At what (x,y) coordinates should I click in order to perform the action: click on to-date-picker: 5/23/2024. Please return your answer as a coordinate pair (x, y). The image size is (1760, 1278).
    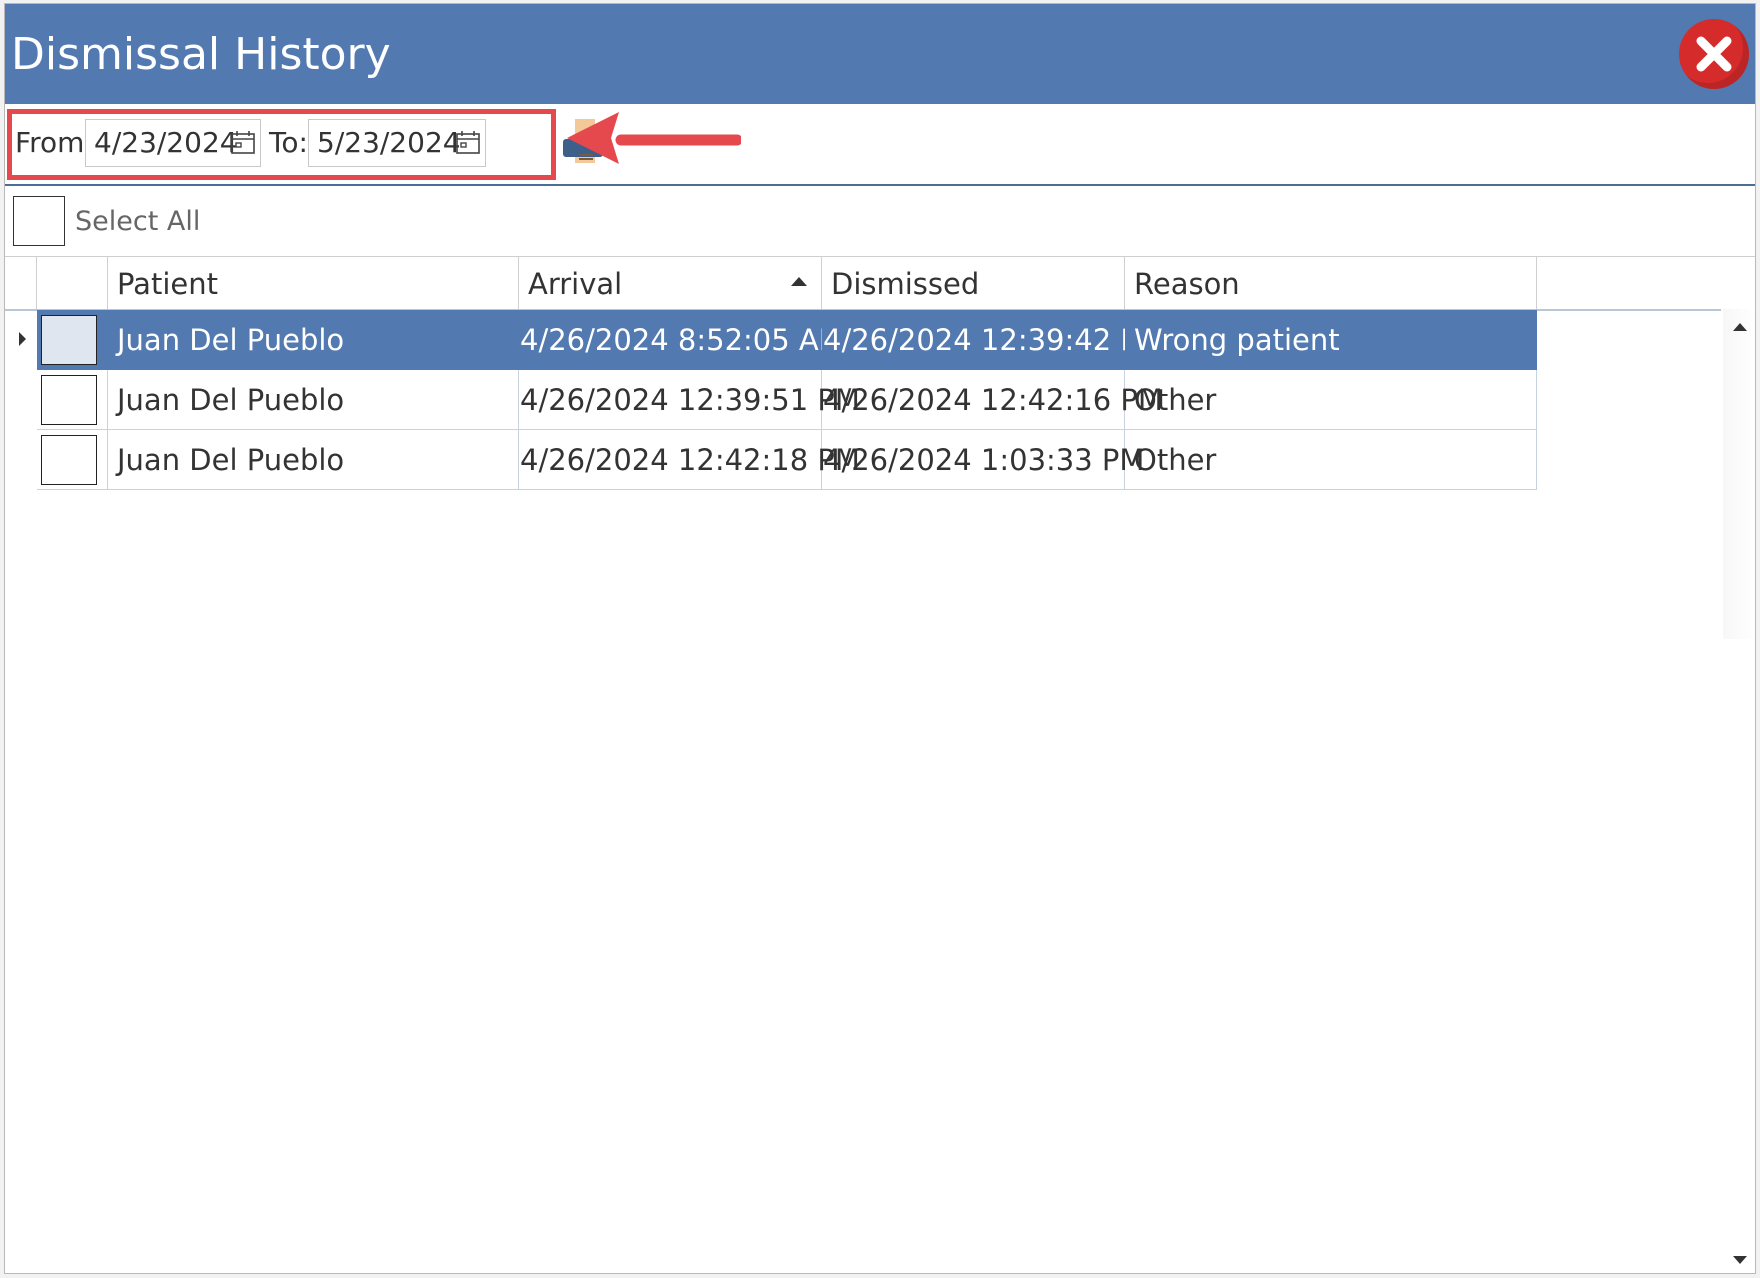
    Looking at the image, I should click on (397, 143).